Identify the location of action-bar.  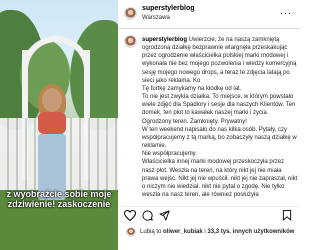
(209, 214).